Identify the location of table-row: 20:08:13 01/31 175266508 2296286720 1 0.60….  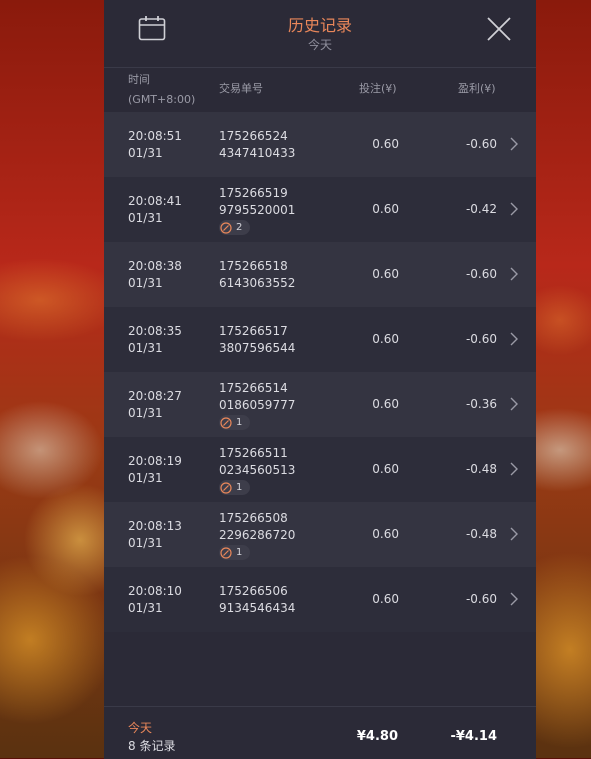
(320, 534).